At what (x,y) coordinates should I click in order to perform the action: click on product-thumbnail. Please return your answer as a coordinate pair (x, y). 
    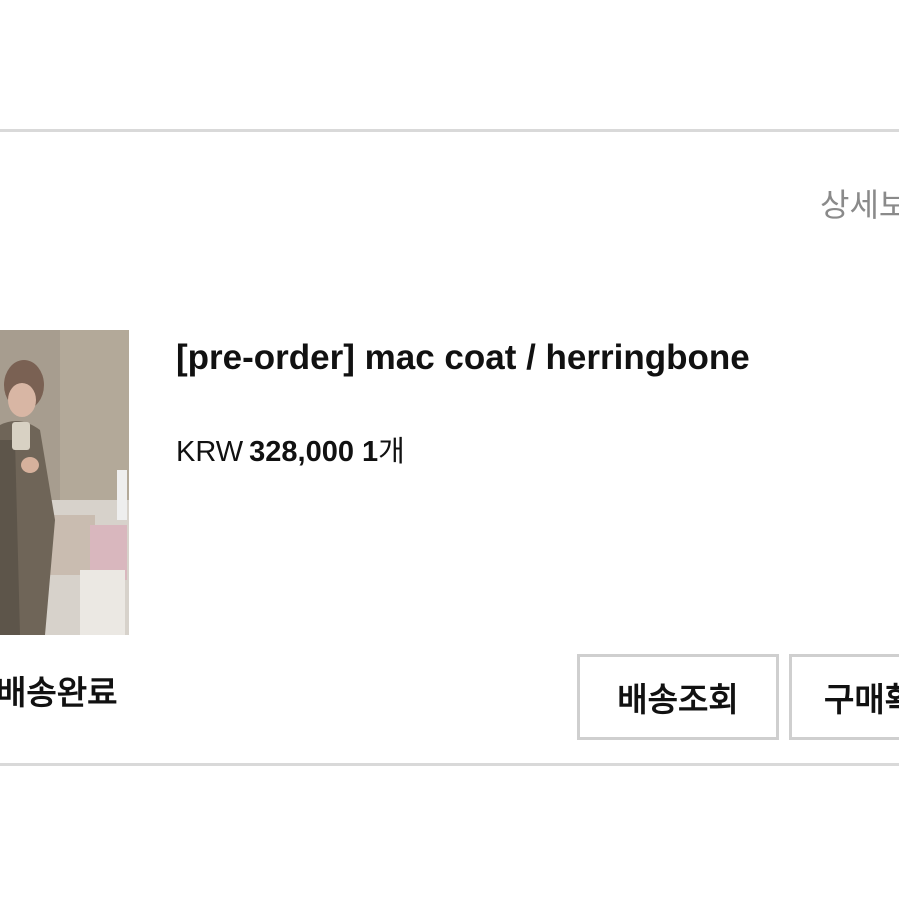
    Looking at the image, I should click on (64, 482).